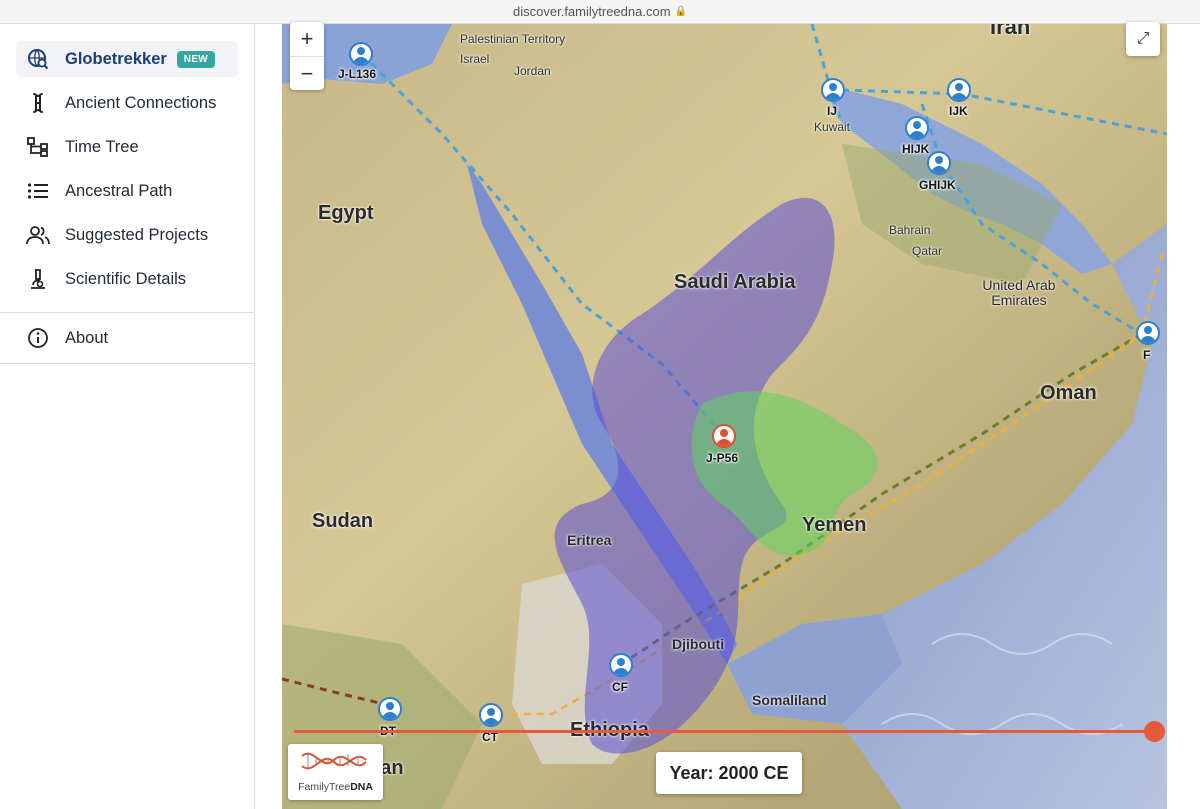 The height and width of the screenshot is (809, 1200). I want to click on place-label: Qatar, so click(927, 251).